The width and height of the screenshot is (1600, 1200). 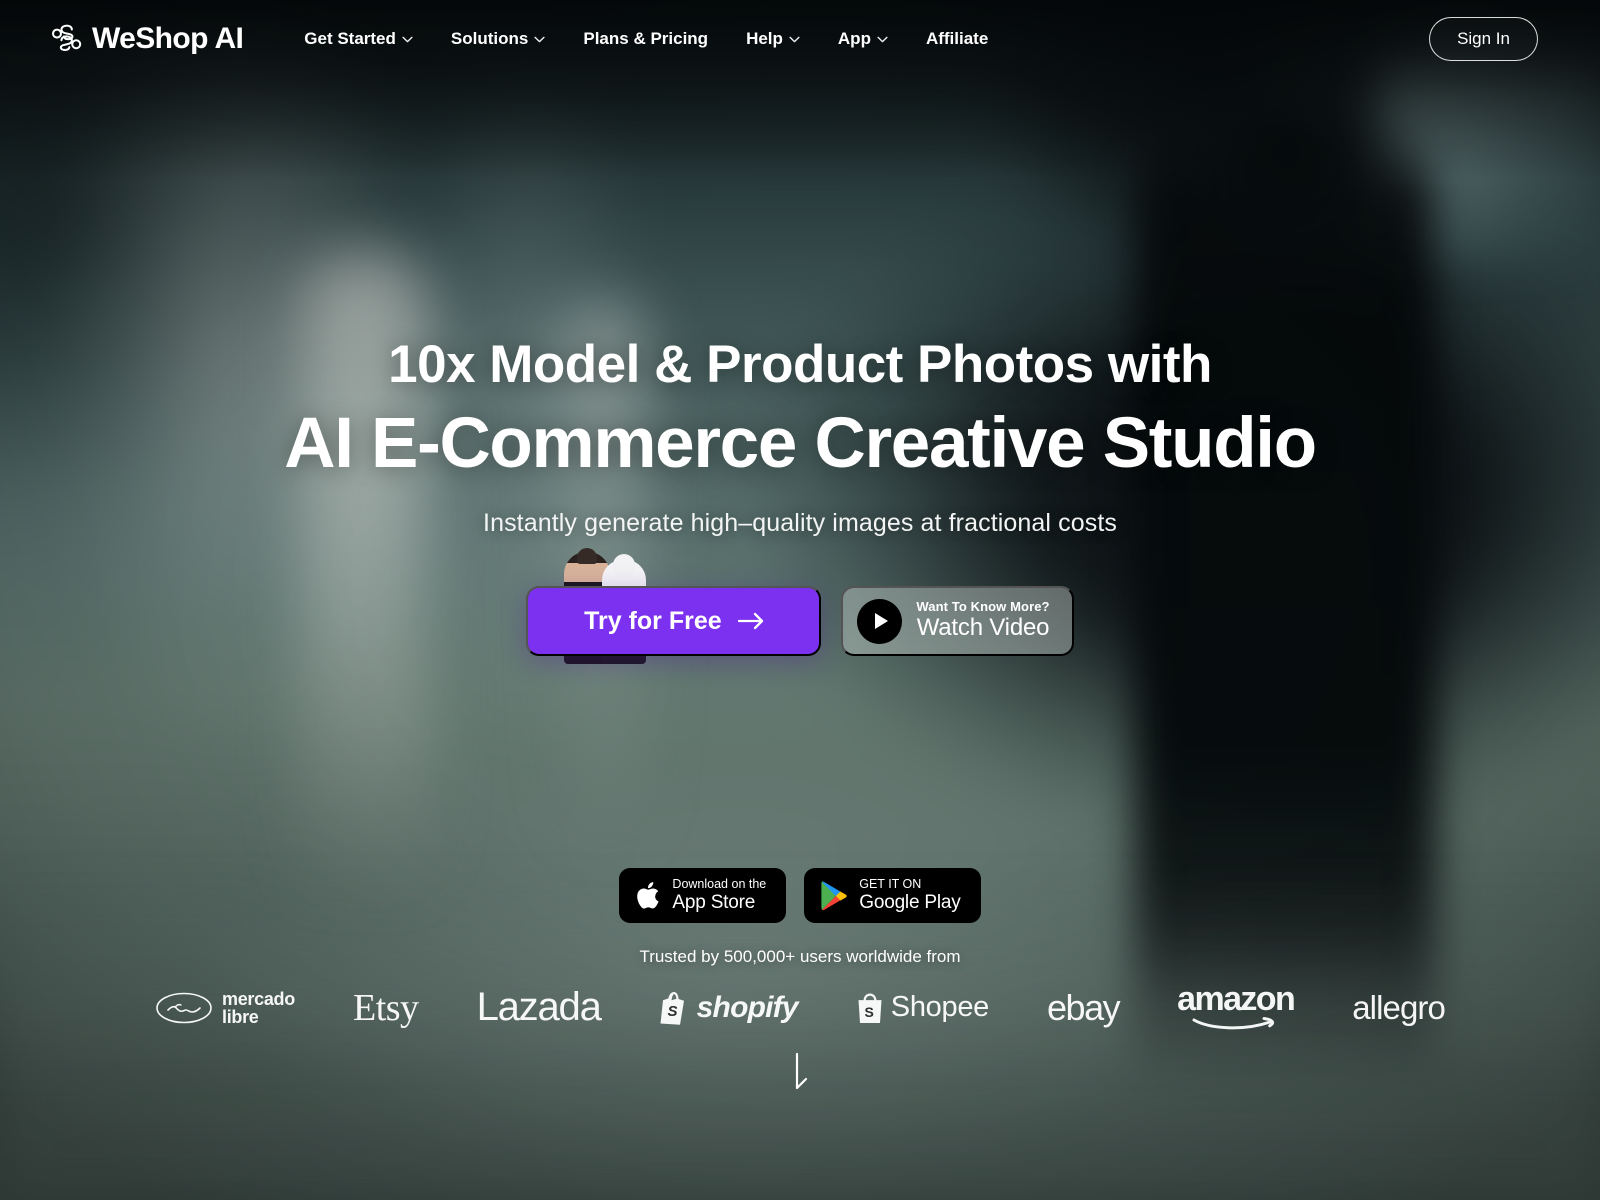 What do you see at coordinates (800, 443) in the screenshot?
I see `hero-headline-line2: AI E-Commerce Creative Studio` at bounding box center [800, 443].